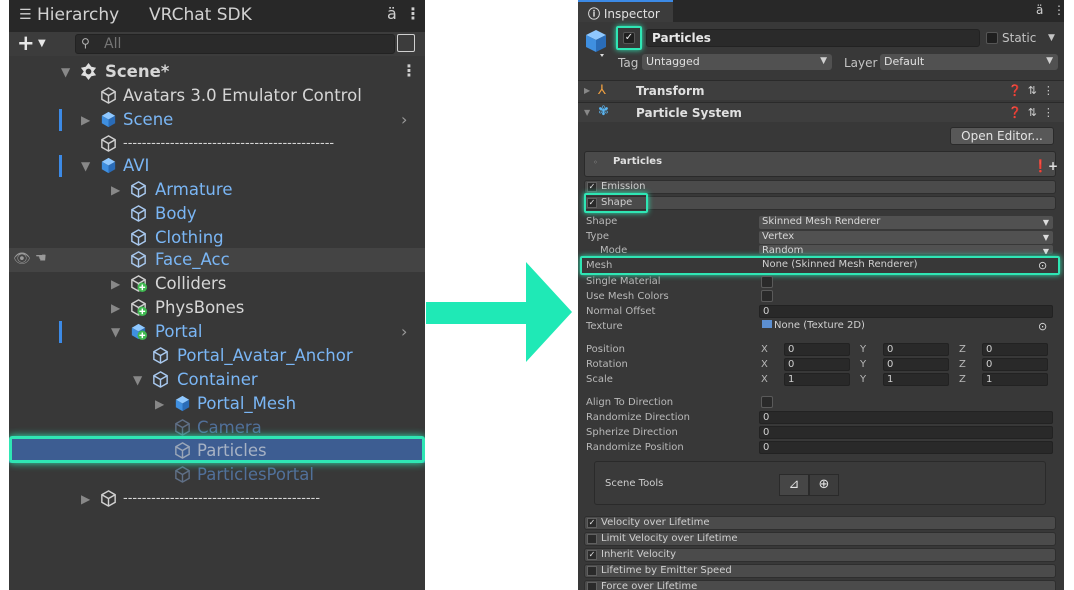 This screenshot has width=1074, height=590. Describe the element at coordinates (820, 539) in the screenshot. I see `module-limit-velocity: Limit Velocity over Lifetime` at that location.